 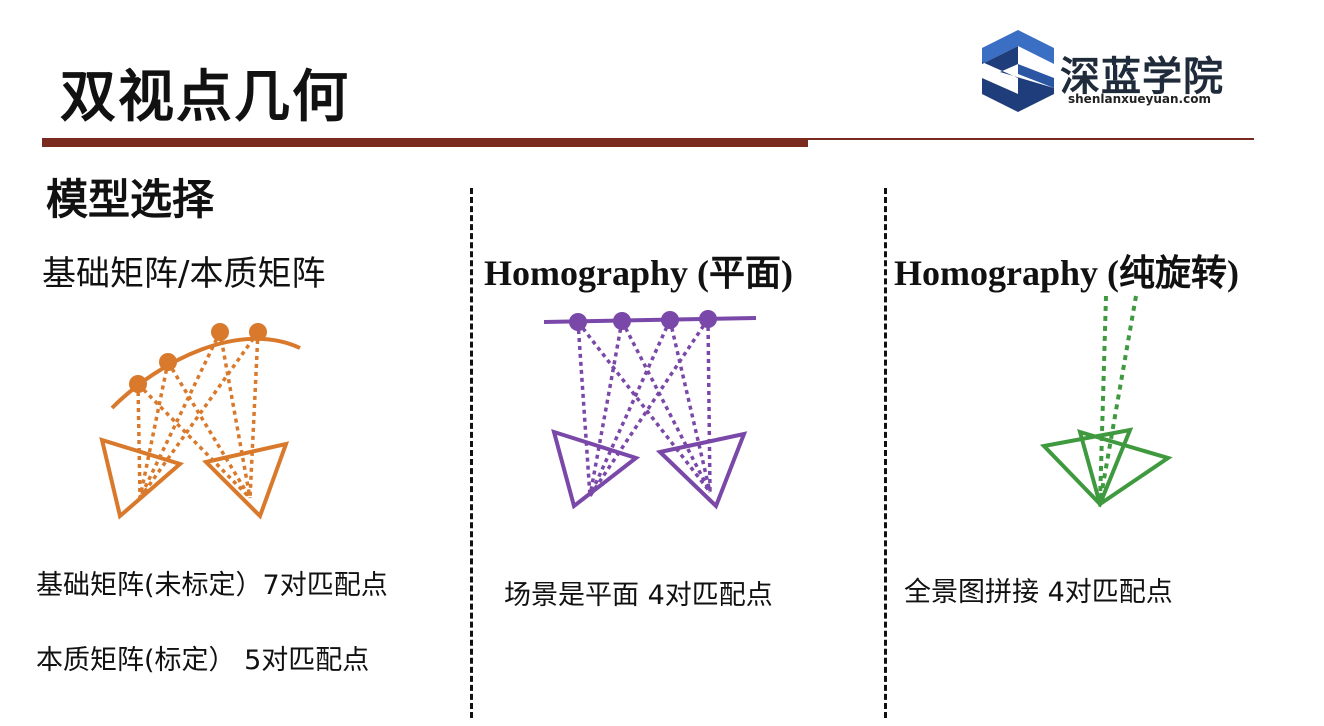 I want to click on fundamental-matrix-diagram, so click(x=200, y=421).